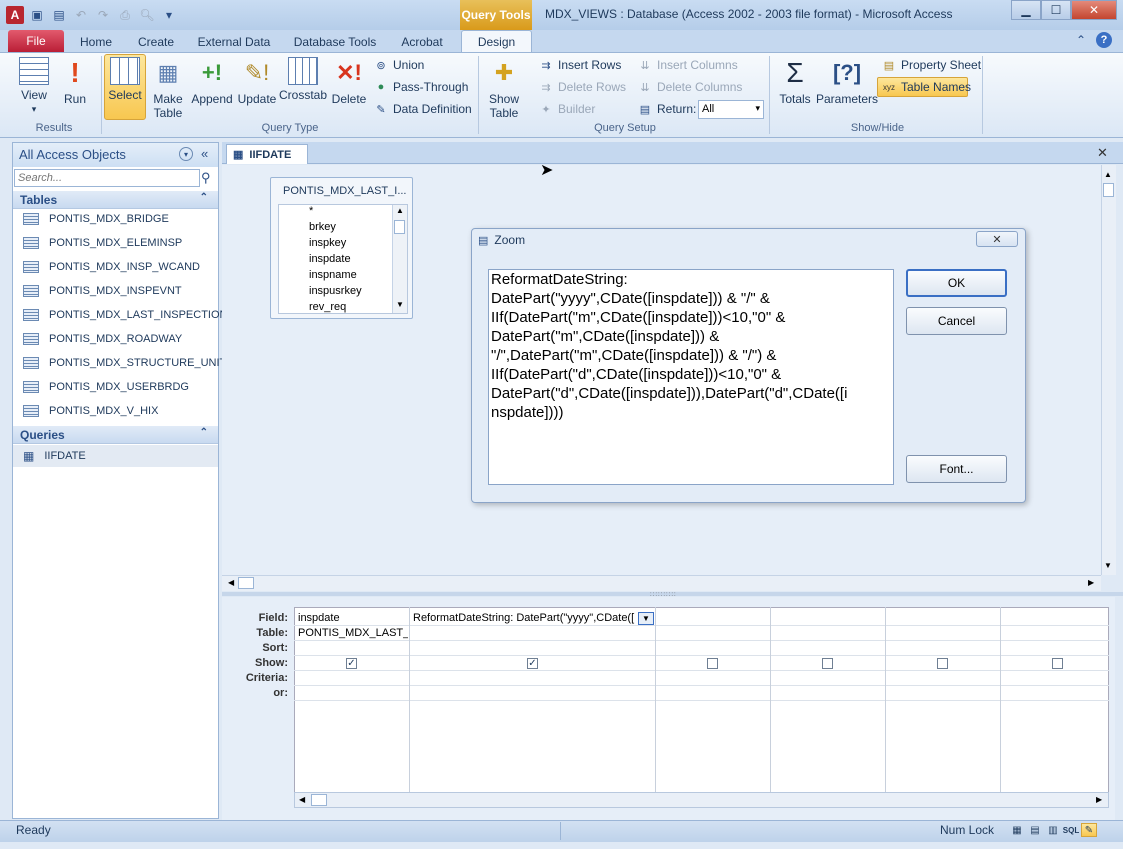  What do you see at coordinates (1053, 830) in the screenshot?
I see `pivot-chart-view-icon: ▥` at bounding box center [1053, 830].